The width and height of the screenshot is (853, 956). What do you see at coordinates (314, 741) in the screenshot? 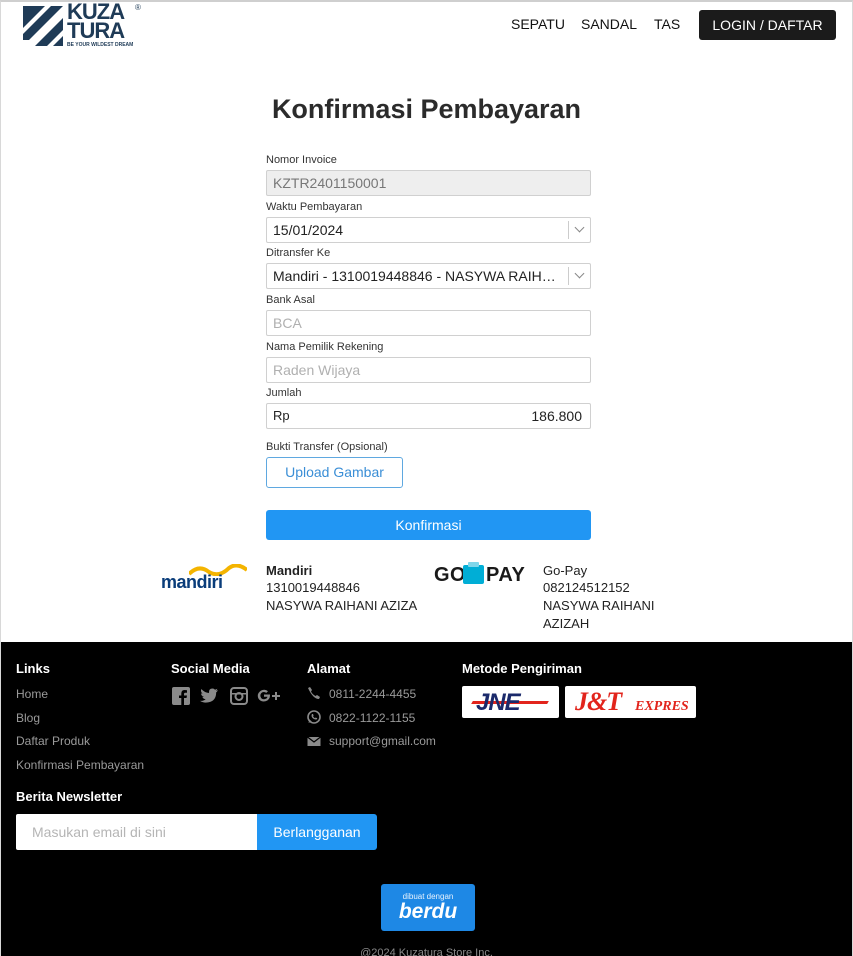
I see `envelope-icon` at bounding box center [314, 741].